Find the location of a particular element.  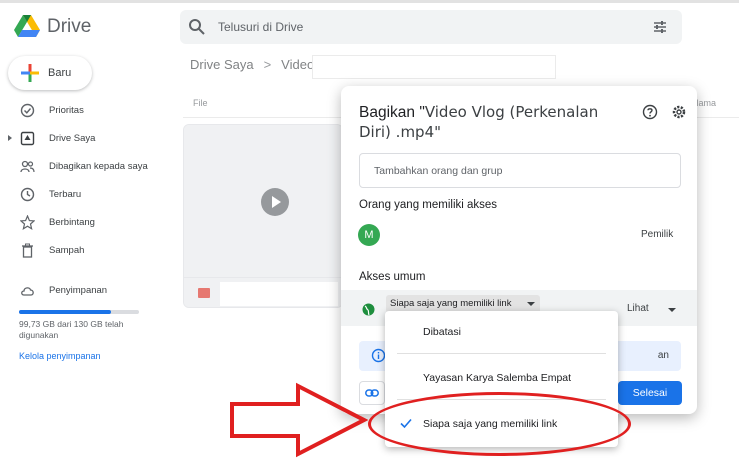

done-button: Selesai is located at coordinates (650, 393).